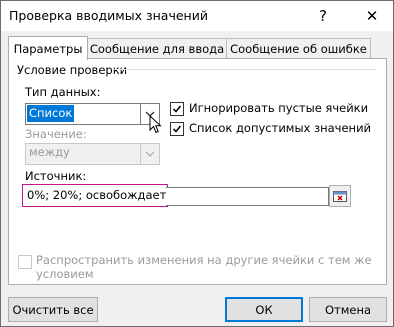  Describe the element at coordinates (348, 309) in the screenshot. I see `cancel-button: Отмена` at that location.